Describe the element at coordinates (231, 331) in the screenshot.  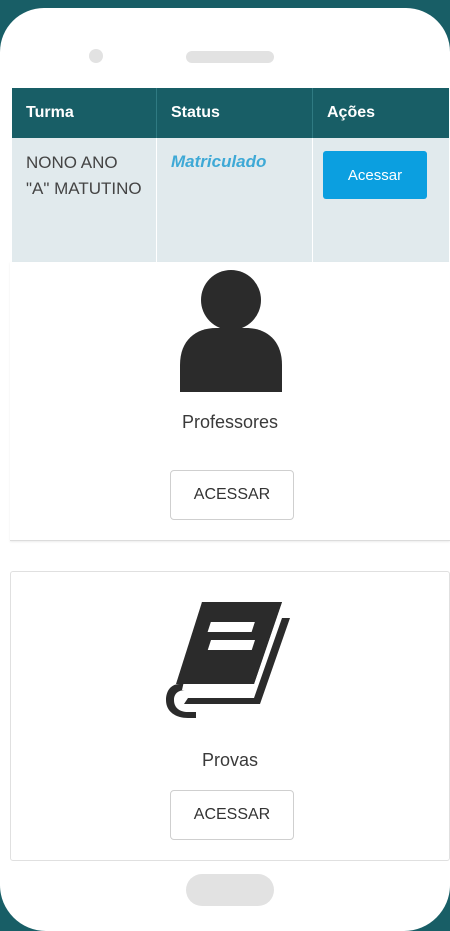
I see `person-icon` at that location.